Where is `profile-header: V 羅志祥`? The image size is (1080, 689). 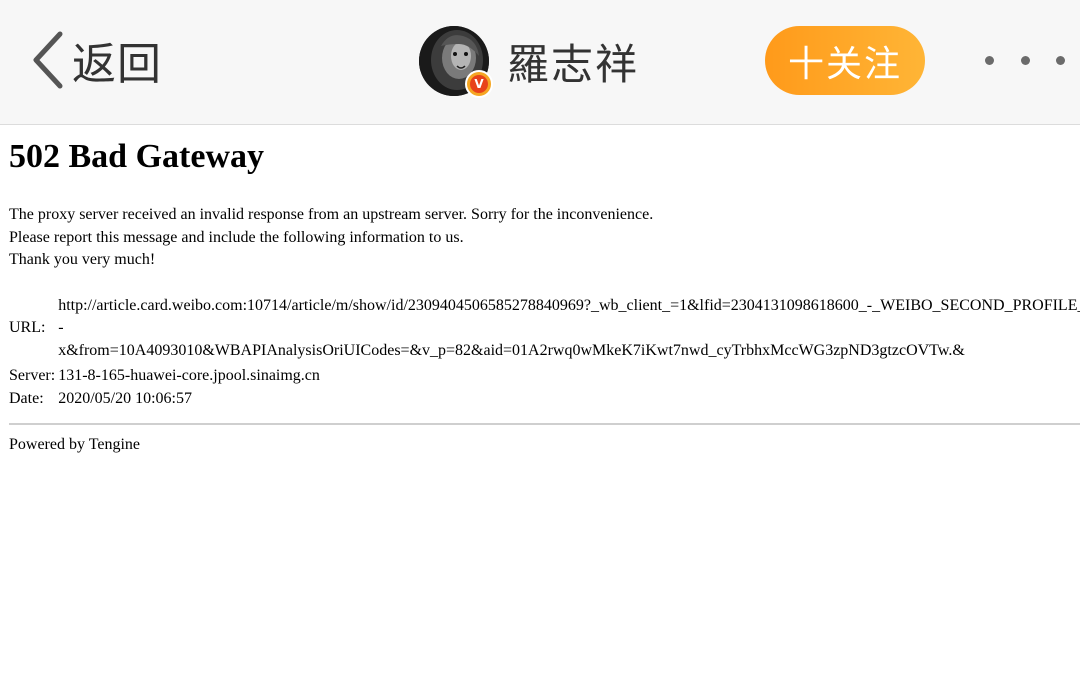 profile-header: V 羅志祥 is located at coordinates (529, 61).